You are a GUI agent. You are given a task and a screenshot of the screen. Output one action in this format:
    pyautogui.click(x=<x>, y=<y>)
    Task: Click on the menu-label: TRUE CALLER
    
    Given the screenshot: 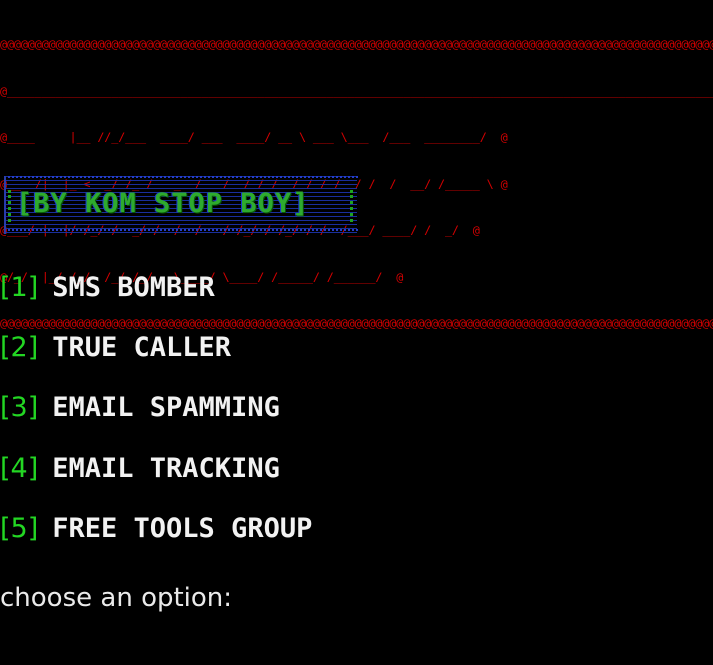 What is the action you would take?
    pyautogui.click(x=142, y=347)
    